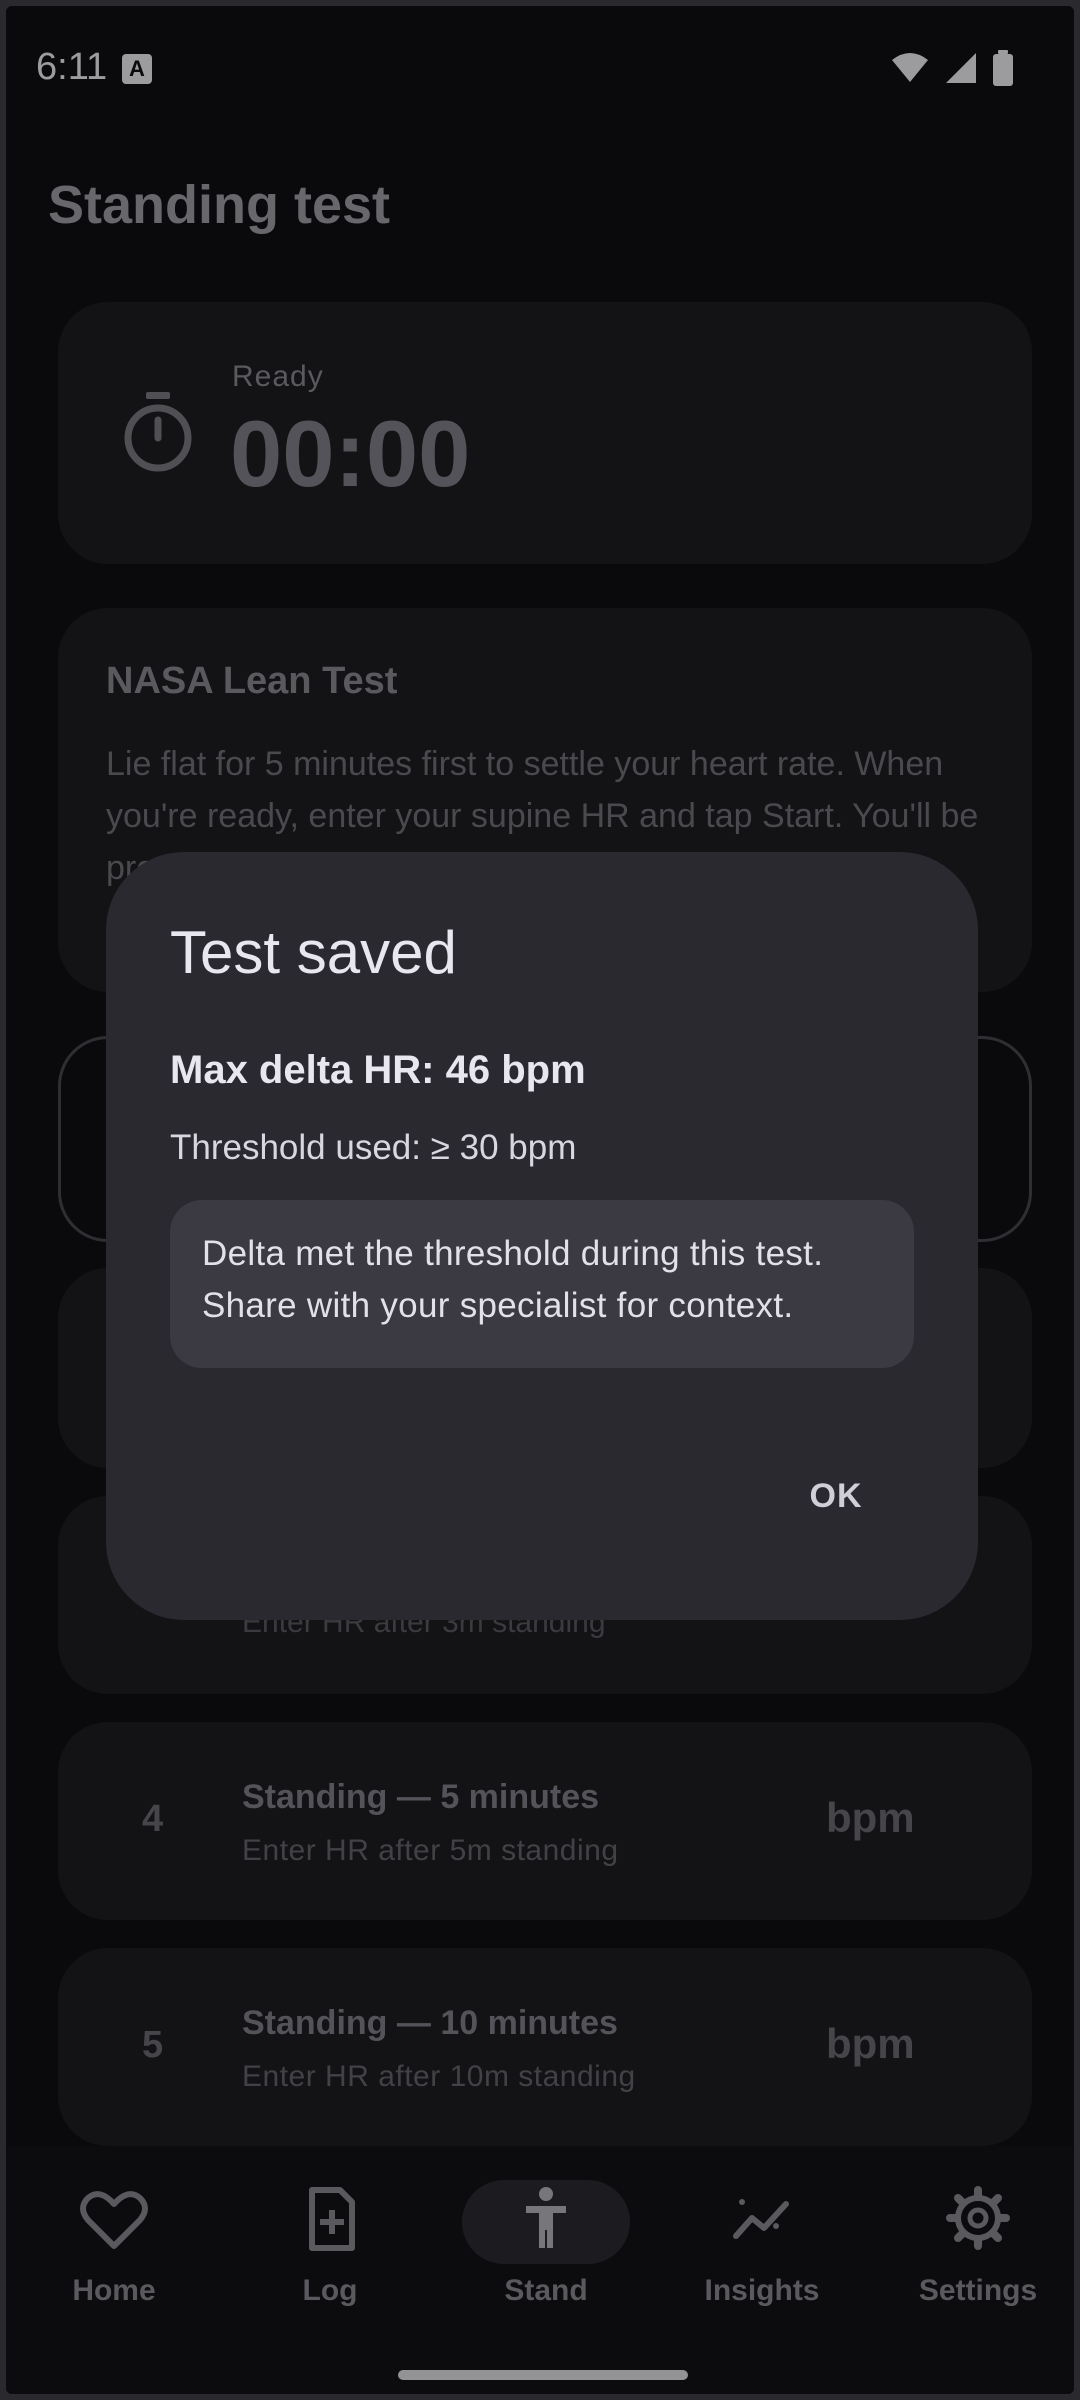 This screenshot has width=1080, height=2400. Describe the element at coordinates (836, 1496) in the screenshot. I see `ok-button: OK` at that location.